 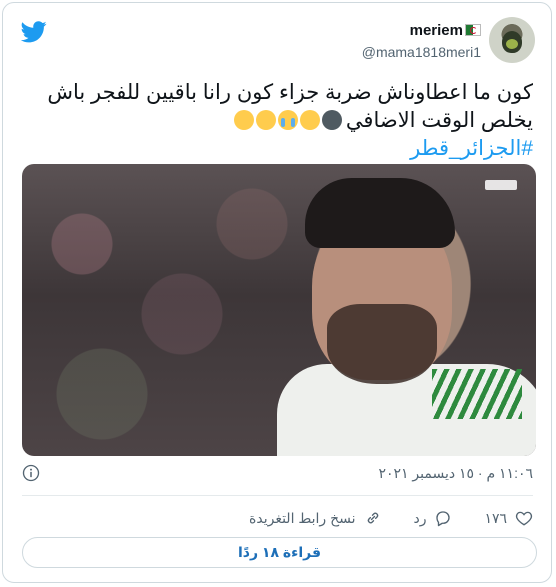 I want to click on user-block: meriem @mama1818meri1, so click(x=421, y=41).